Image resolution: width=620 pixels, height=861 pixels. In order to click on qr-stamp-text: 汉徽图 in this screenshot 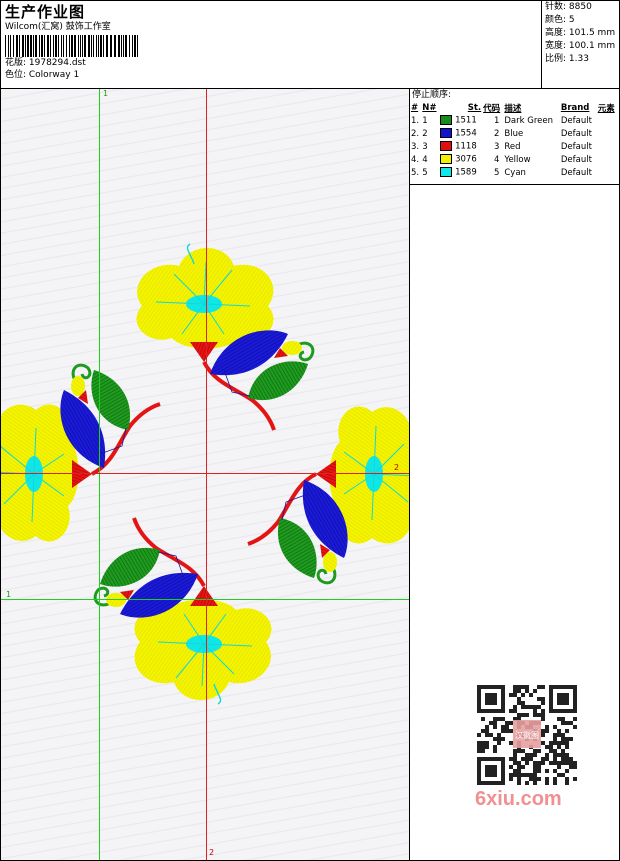, I will do `click(527, 735)`.